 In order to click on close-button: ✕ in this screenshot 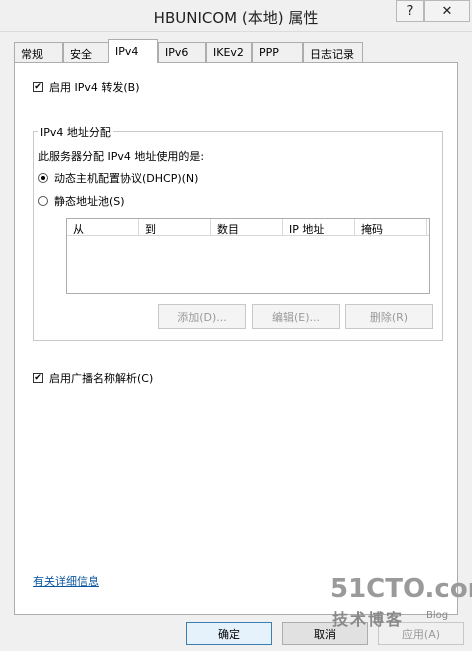, I will do `click(447, 11)`.